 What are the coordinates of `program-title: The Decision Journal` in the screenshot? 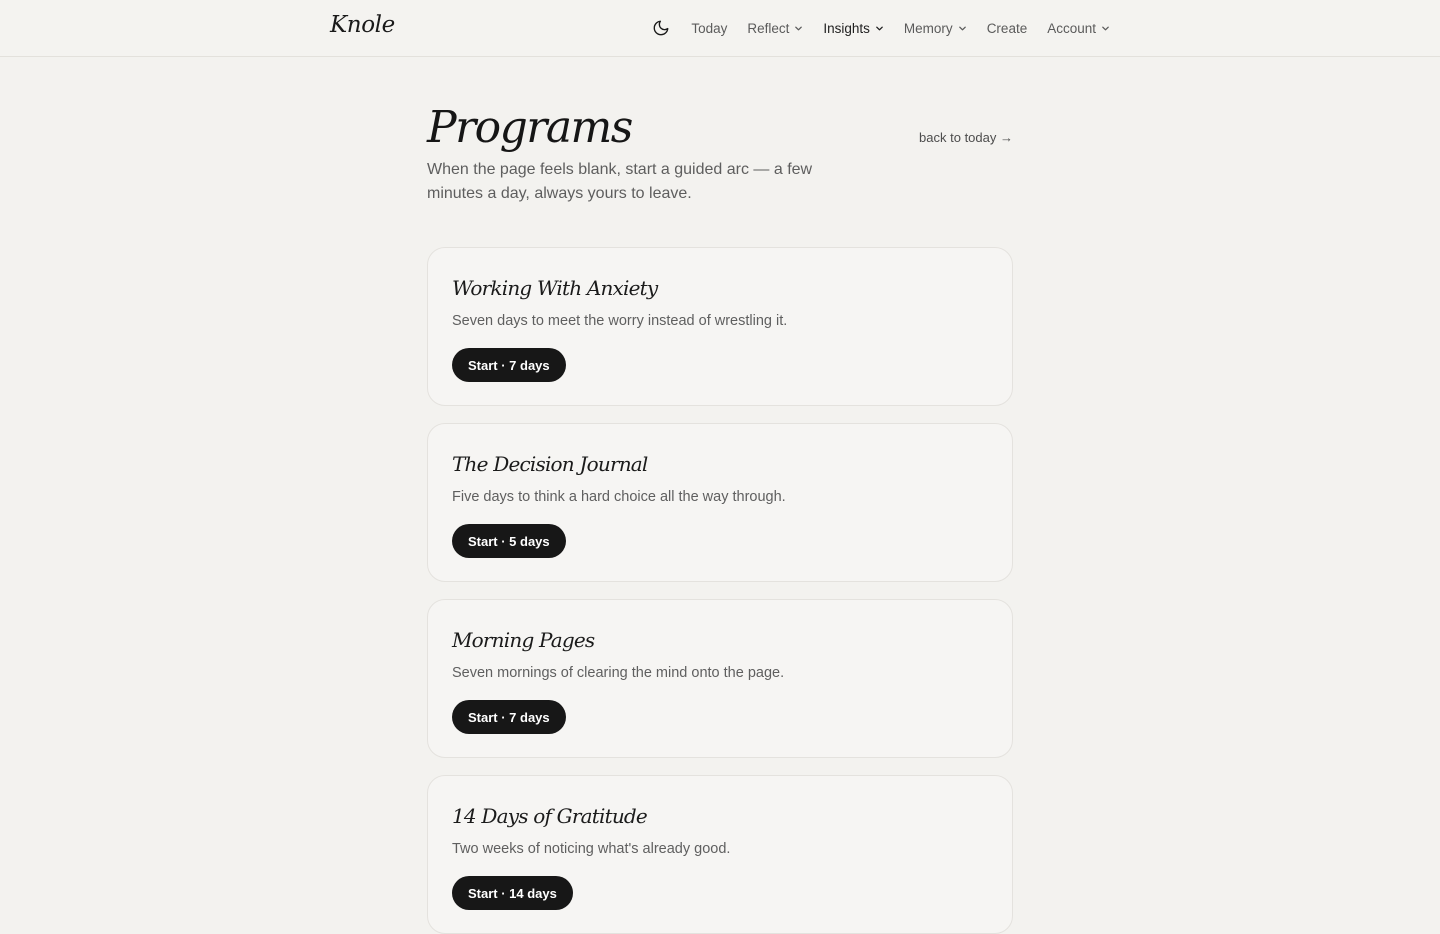 It's located at (550, 464).